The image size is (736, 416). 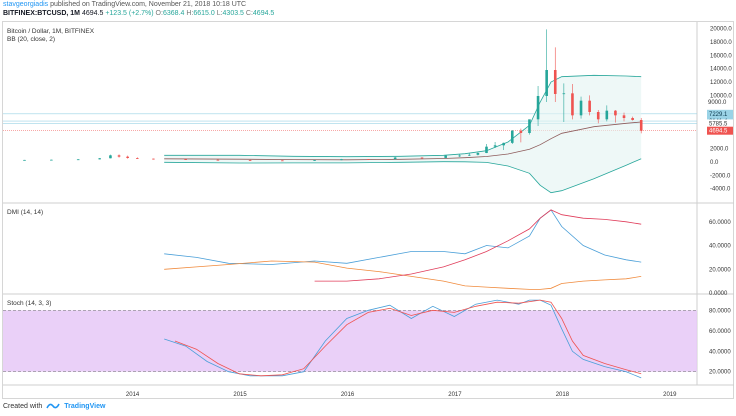 What do you see at coordinates (133, 395) in the screenshot?
I see `time-tick-label: 2014` at bounding box center [133, 395].